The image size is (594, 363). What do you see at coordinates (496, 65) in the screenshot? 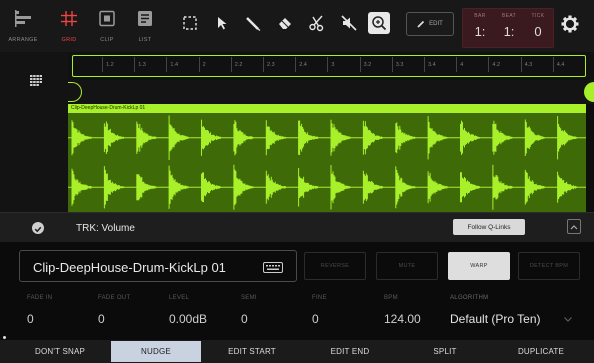
I see `ruler-tick-label: 4.2` at bounding box center [496, 65].